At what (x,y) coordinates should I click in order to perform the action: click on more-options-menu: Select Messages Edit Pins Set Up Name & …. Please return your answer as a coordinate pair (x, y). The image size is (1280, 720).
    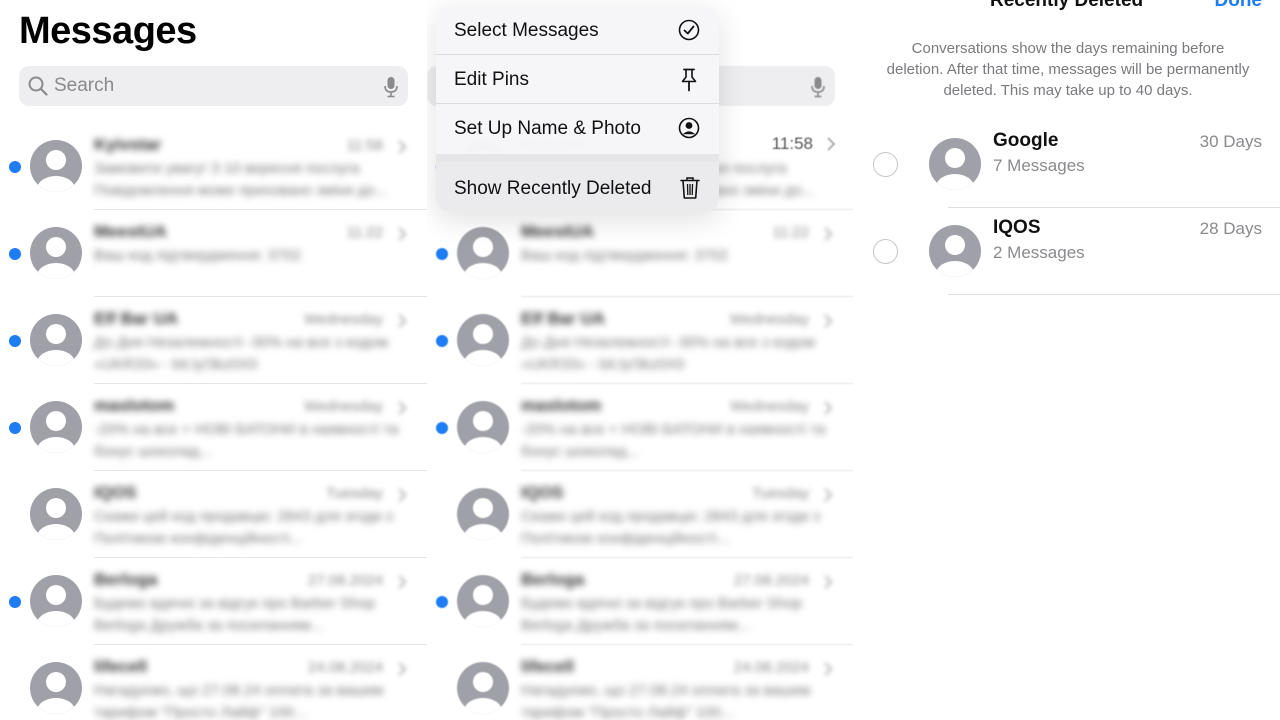
    Looking at the image, I should click on (577, 109).